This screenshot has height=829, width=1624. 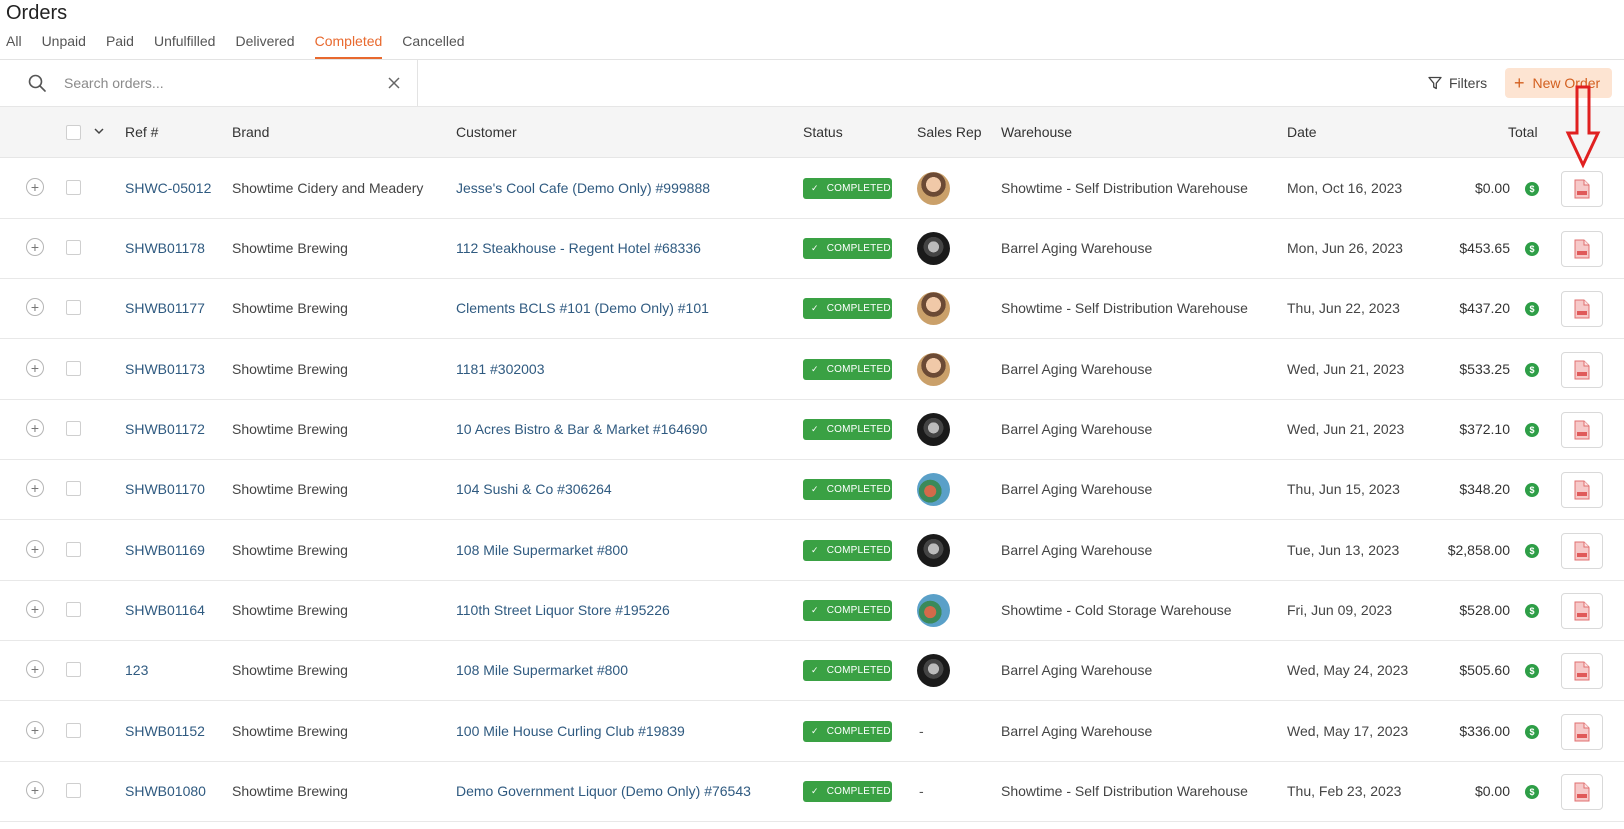 I want to click on dollar-icon: $, so click(x=1532, y=671).